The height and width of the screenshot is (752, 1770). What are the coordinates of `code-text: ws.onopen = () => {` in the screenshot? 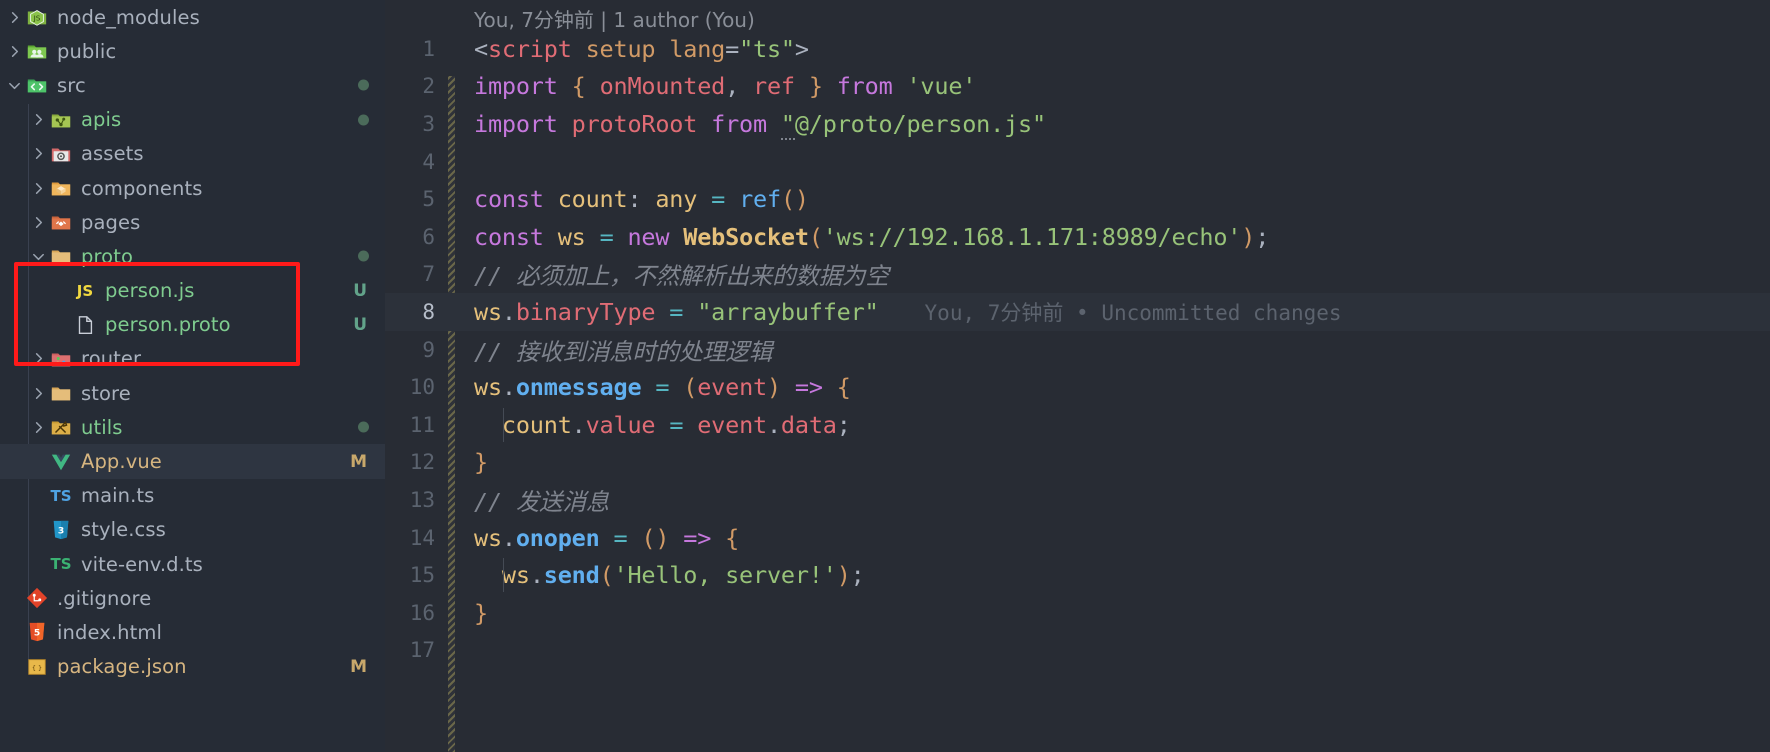 It's located at (593, 538).